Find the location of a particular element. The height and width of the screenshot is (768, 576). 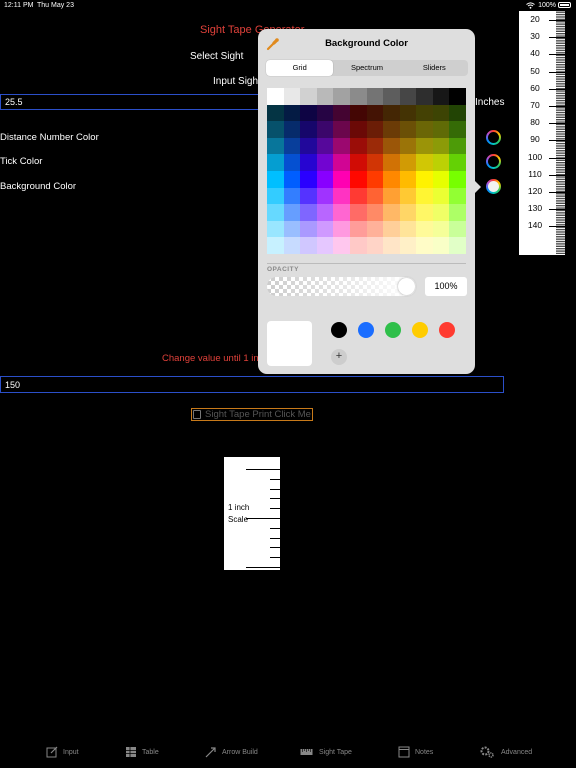

tab-advanced: Advanced is located at coordinates (505, 752).